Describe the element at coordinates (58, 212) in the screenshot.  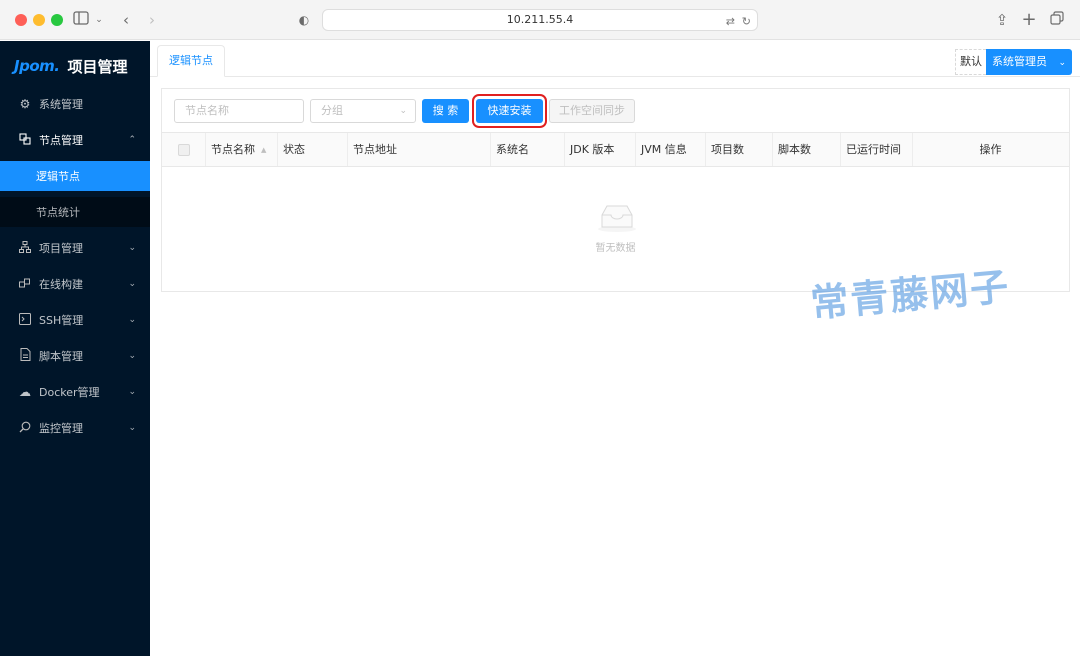
I see `sidebar-subitem-label: 节点统计` at that location.